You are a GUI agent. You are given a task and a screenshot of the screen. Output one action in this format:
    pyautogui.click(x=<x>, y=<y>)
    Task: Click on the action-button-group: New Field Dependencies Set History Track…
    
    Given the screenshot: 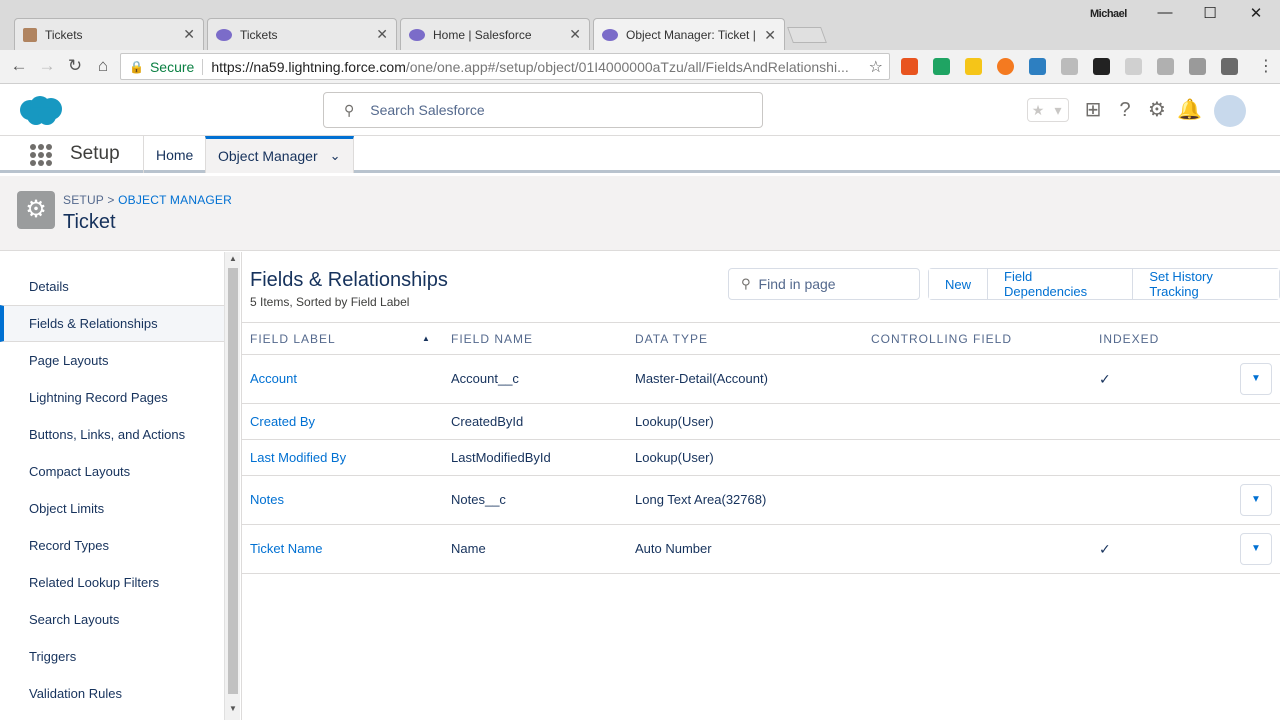 What is the action you would take?
    pyautogui.click(x=1104, y=284)
    